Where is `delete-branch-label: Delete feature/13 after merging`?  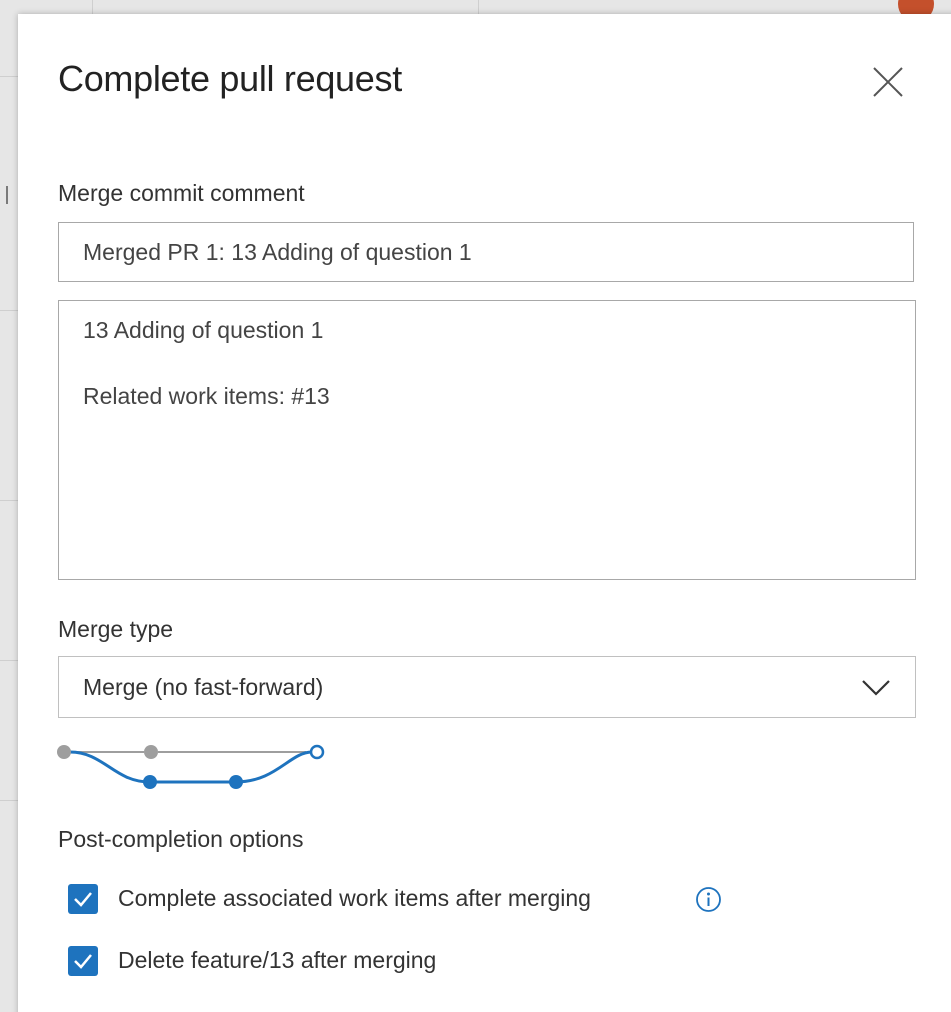
delete-branch-label: Delete feature/13 after merging is located at coordinates (277, 960).